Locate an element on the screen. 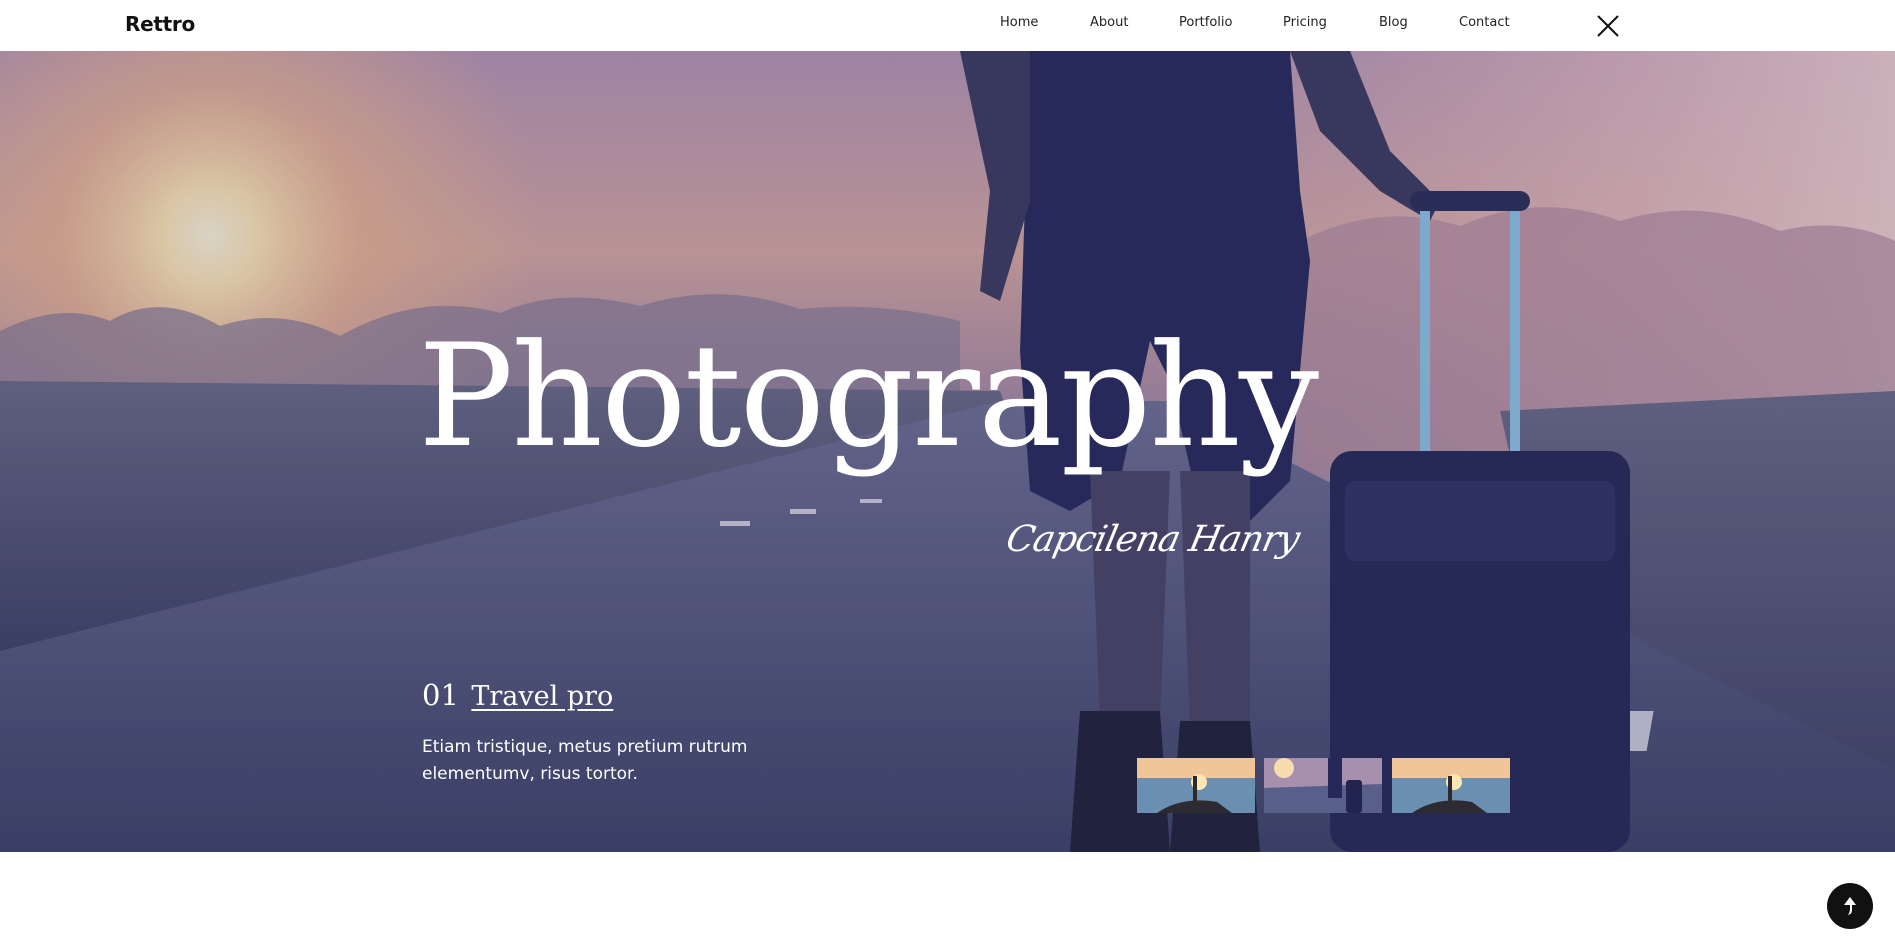 This screenshot has width=1895, height=939. hero-title: Photography is located at coordinates (868, 396).